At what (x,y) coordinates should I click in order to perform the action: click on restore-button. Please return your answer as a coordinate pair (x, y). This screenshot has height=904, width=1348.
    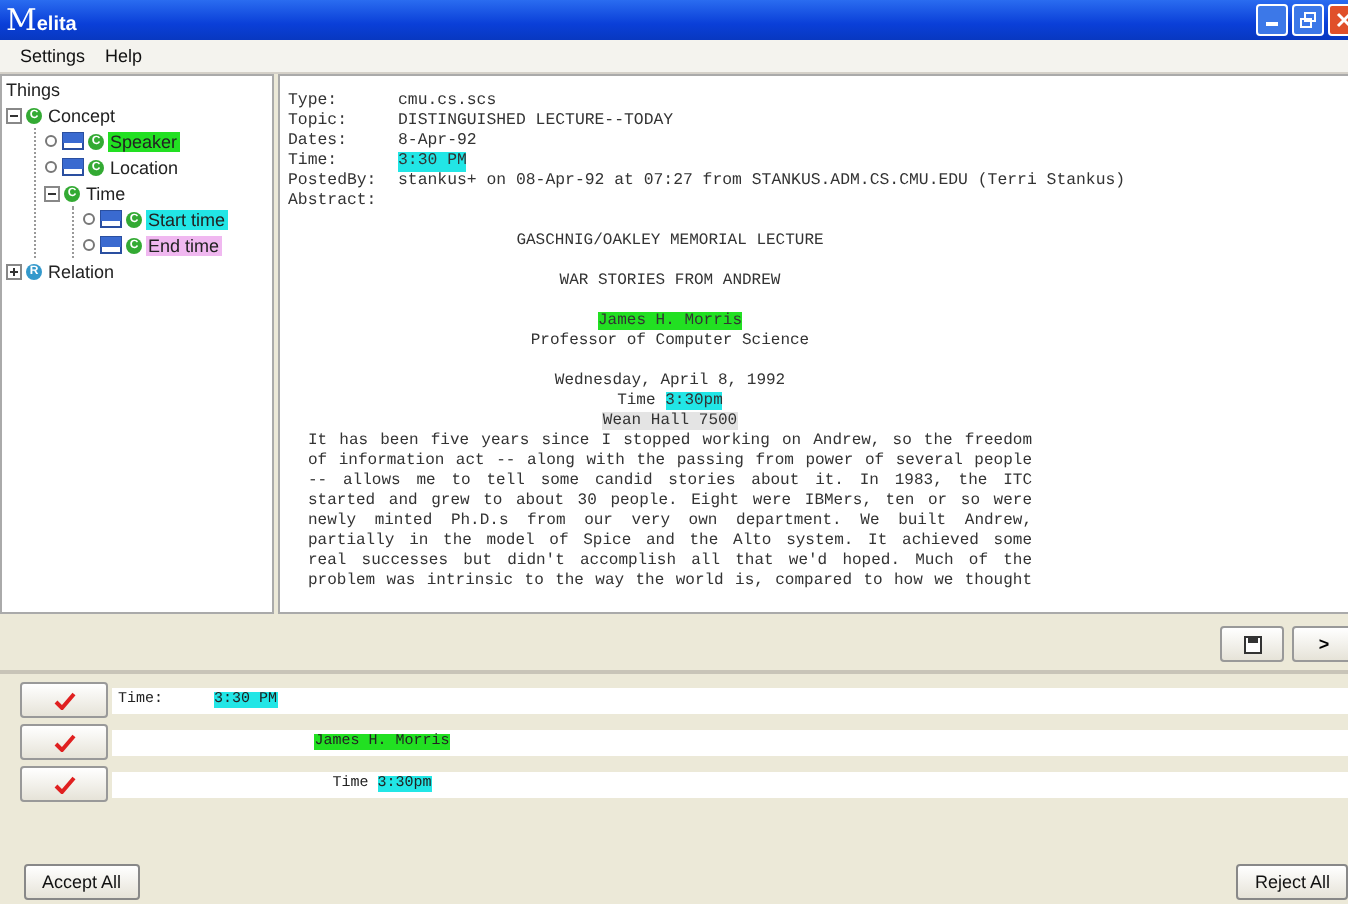
    Looking at the image, I should click on (1308, 20).